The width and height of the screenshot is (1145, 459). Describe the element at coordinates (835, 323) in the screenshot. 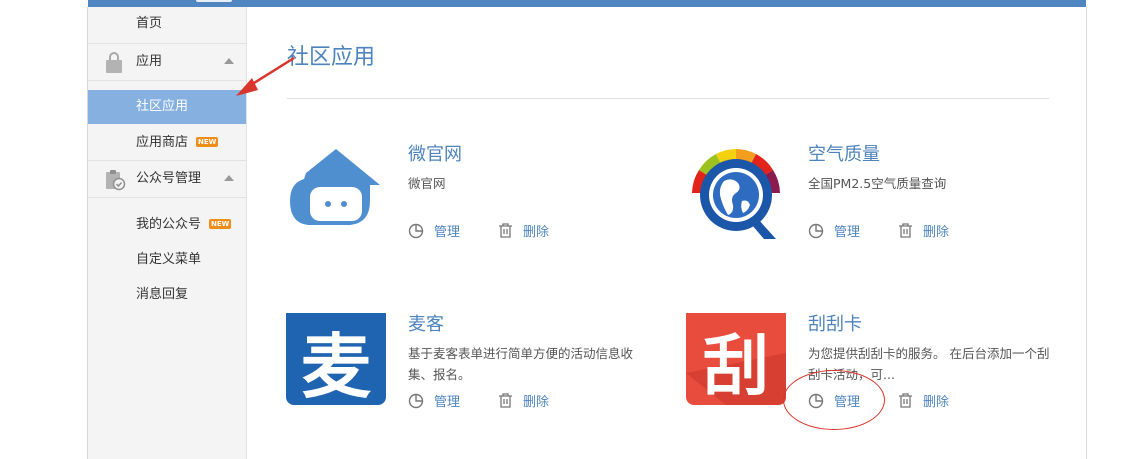

I see `app-name: 刮刮卡` at that location.